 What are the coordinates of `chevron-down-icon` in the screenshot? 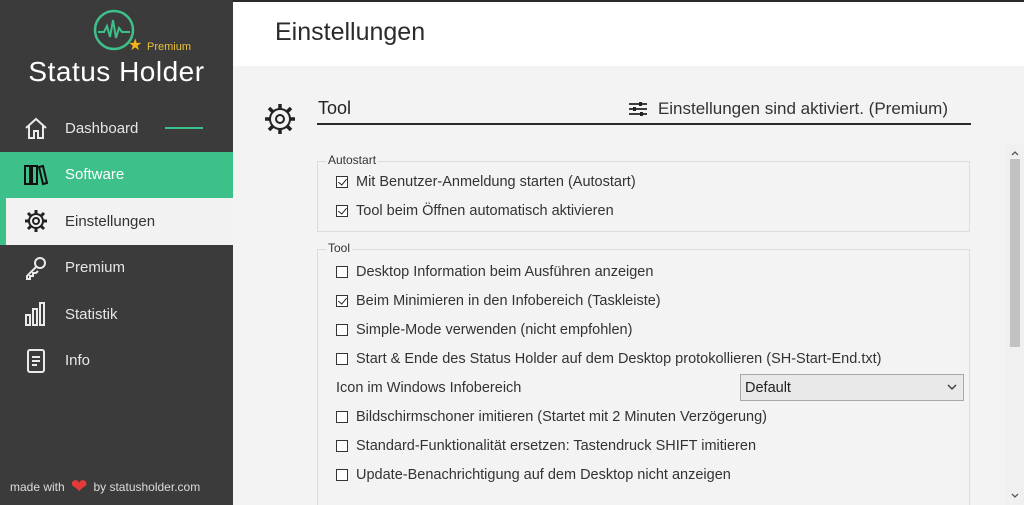 It's located at (952, 387).